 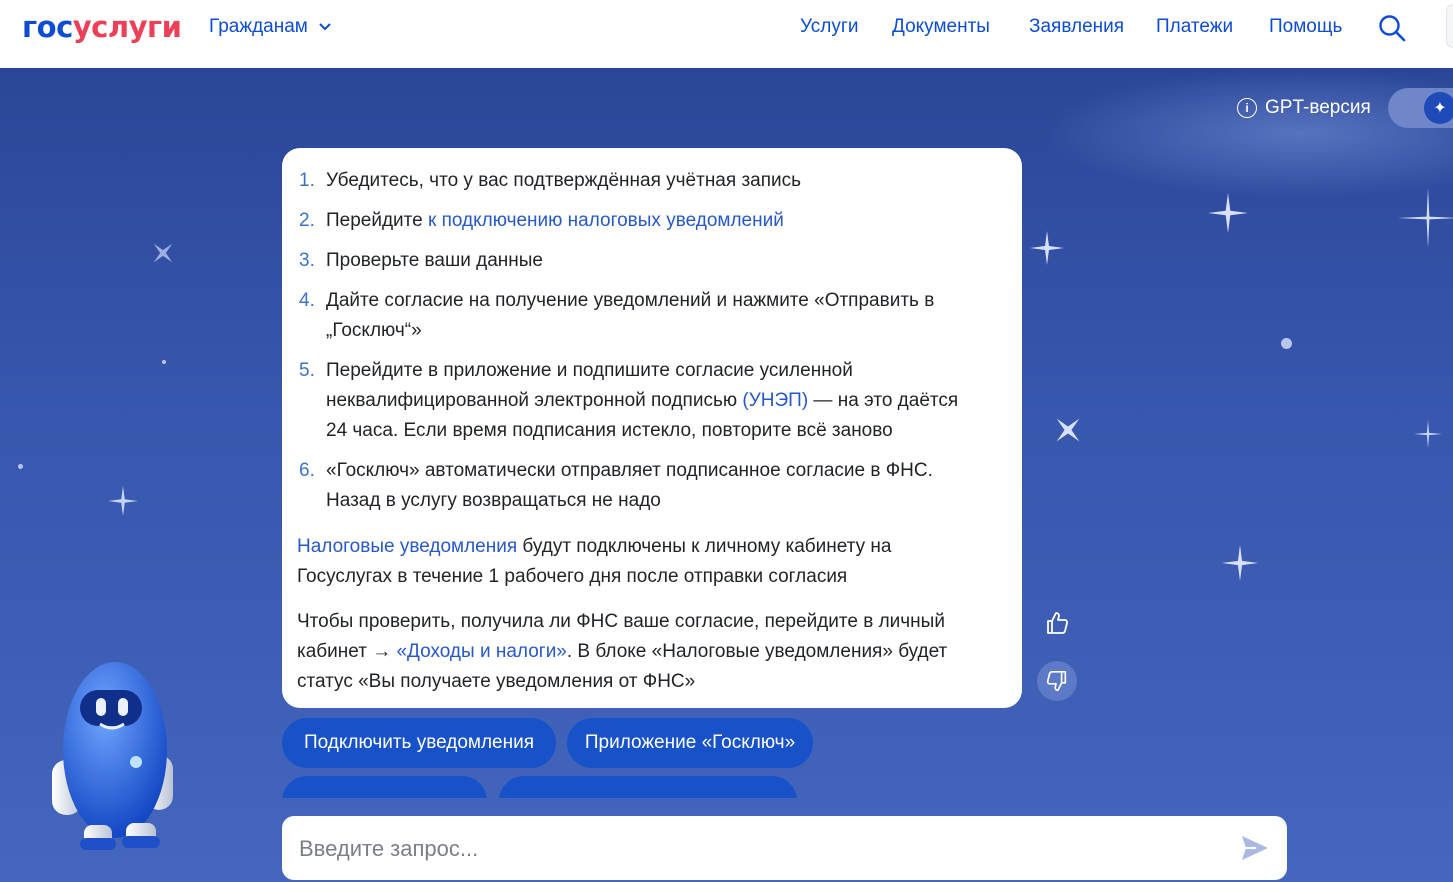 What do you see at coordinates (407, 546) in the screenshot?
I see `tax-notifications-link: Налоговые уведомления` at bounding box center [407, 546].